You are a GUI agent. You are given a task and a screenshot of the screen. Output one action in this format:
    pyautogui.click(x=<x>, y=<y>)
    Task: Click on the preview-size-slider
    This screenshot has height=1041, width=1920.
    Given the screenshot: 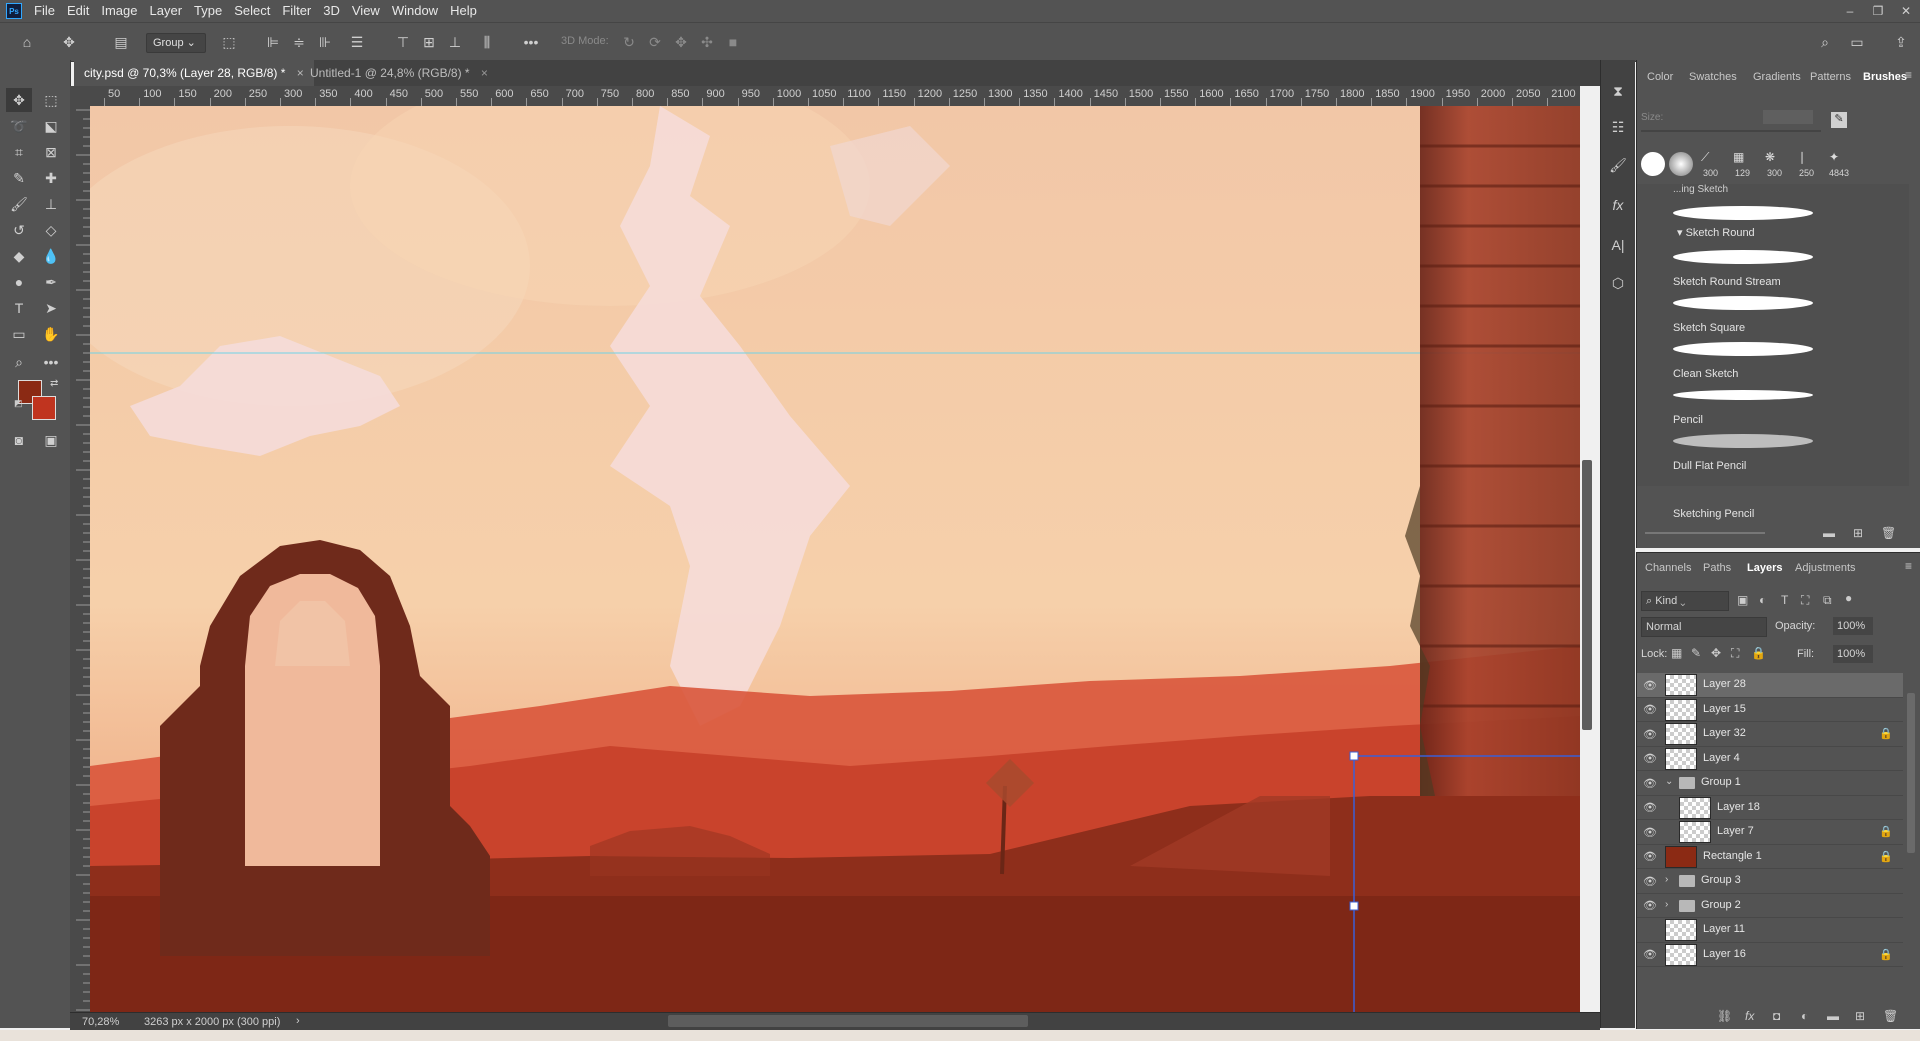 What is the action you would take?
    pyautogui.click(x=1705, y=533)
    